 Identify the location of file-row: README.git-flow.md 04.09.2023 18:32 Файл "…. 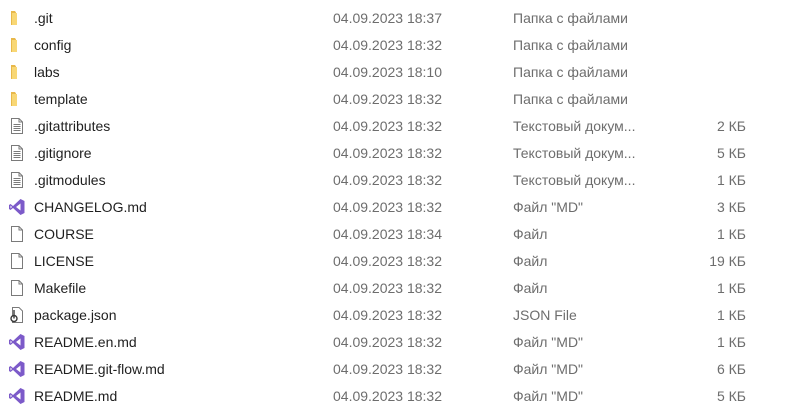
(398, 369).